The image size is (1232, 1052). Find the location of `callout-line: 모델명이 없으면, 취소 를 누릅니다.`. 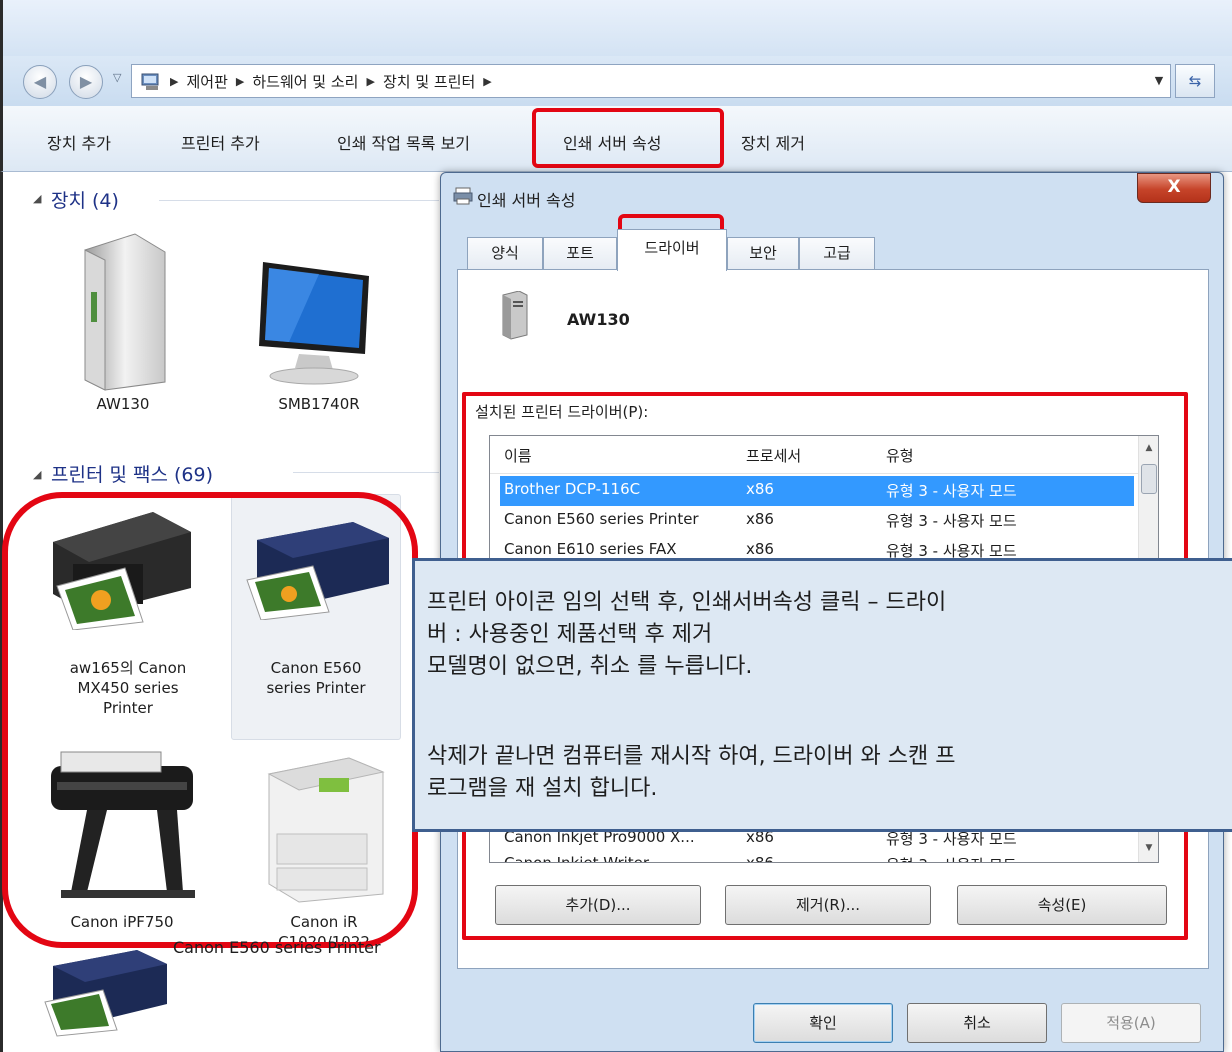

callout-line: 모델명이 없으면, 취소 를 누릅니다. is located at coordinates (590, 666).